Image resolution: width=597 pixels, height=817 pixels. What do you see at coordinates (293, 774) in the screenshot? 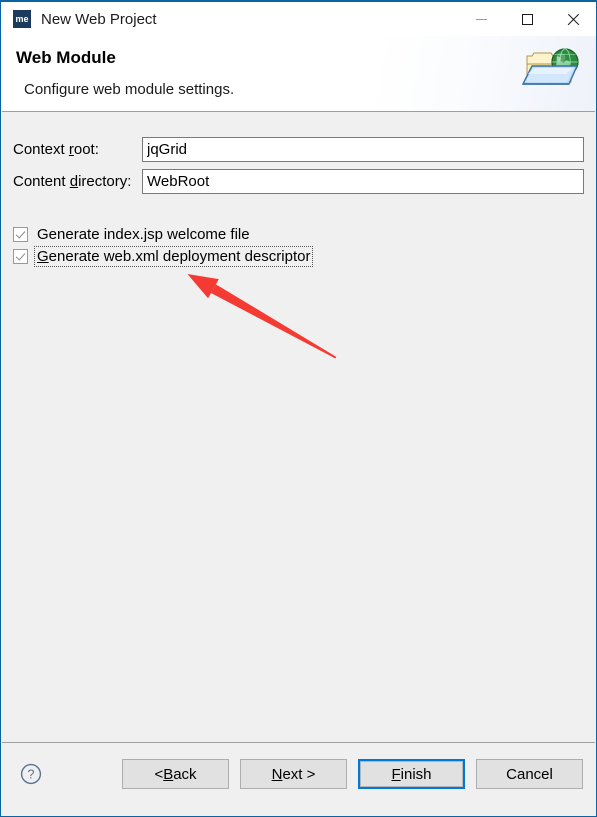
I see `next-button: Next >` at bounding box center [293, 774].